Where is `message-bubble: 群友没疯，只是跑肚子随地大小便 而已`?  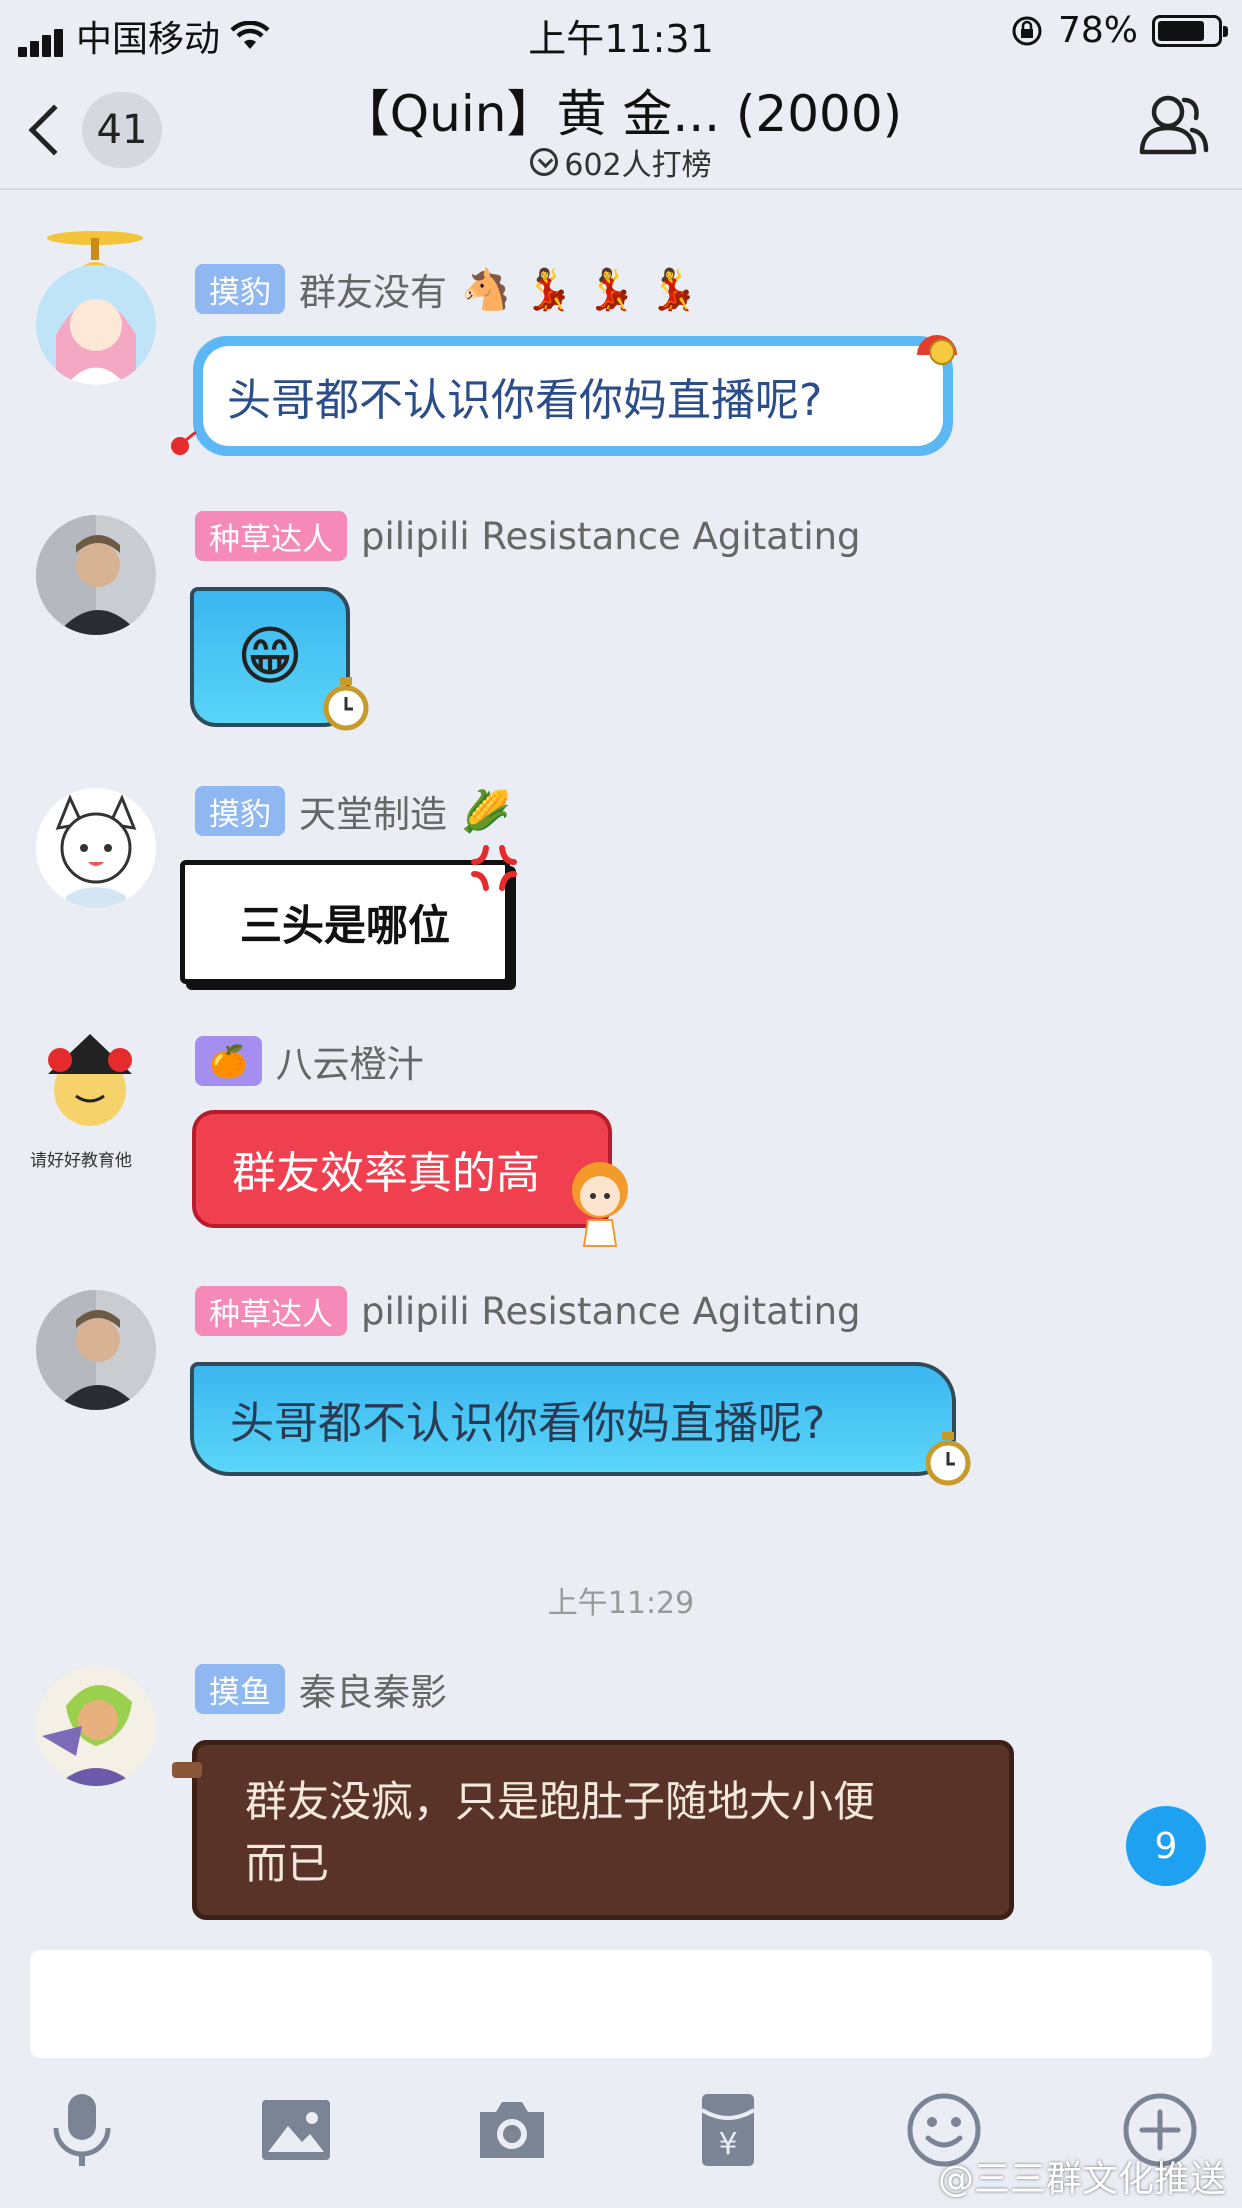 message-bubble: 群友没疯，只是跑肚子随地大小便 而已 is located at coordinates (603, 1830).